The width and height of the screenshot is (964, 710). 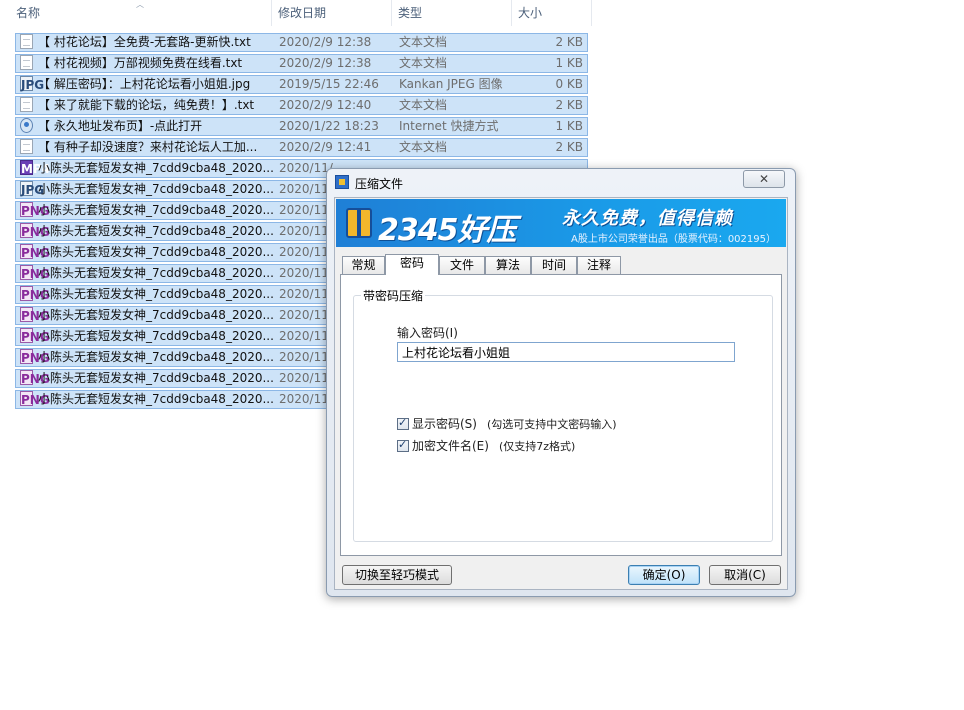 I want to click on file-type: Kankan JPEG 图像, so click(x=451, y=84).